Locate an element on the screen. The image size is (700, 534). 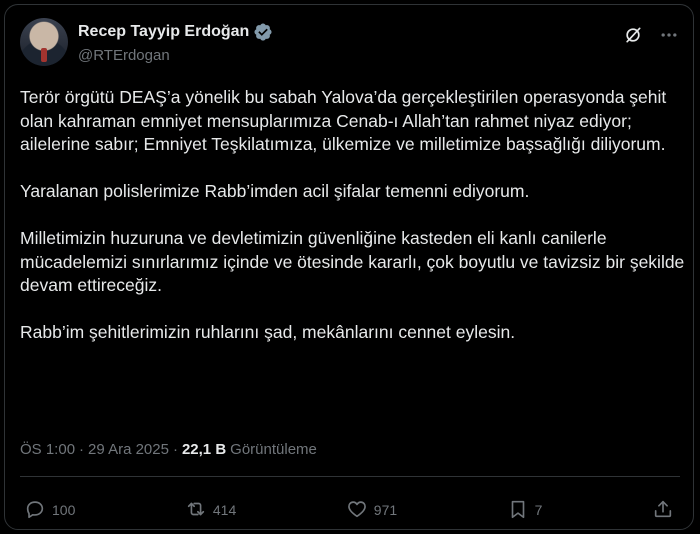
like-button: 971 is located at coordinates (371, 510).